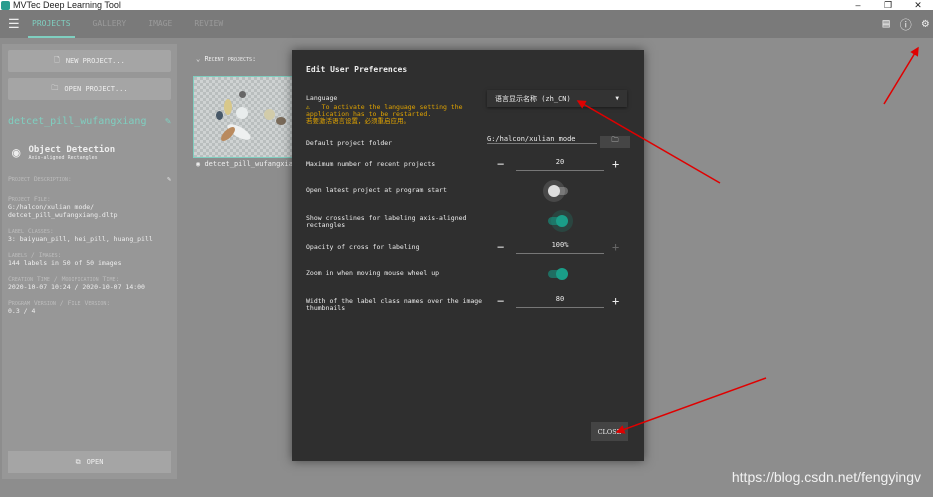 The width and height of the screenshot is (933, 497). Describe the element at coordinates (691, 405) in the screenshot. I see `arrow-to-close` at that location.